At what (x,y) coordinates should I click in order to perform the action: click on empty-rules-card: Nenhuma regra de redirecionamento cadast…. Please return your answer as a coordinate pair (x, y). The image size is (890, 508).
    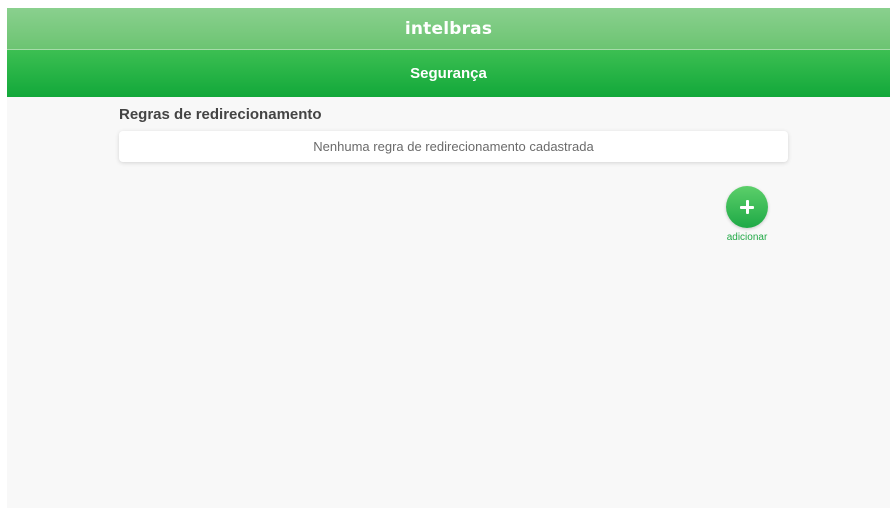
    Looking at the image, I should click on (453, 146).